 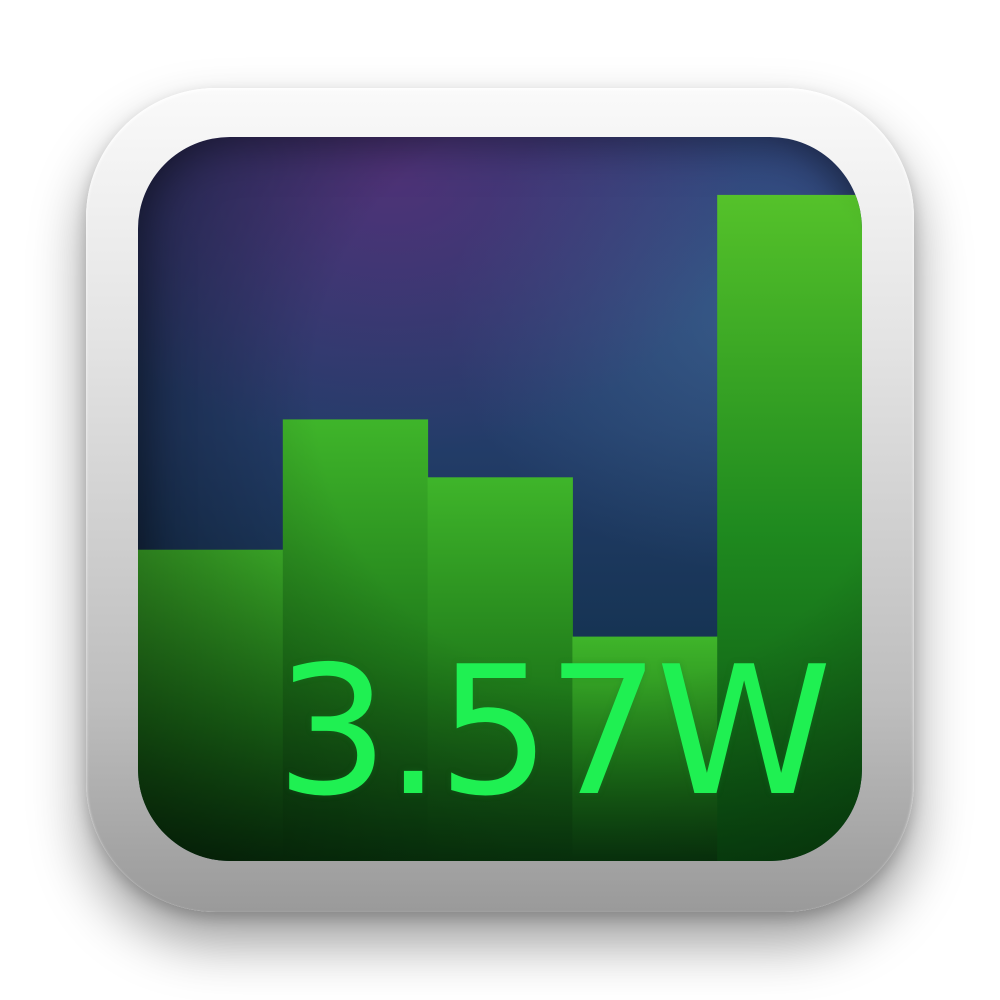 I want to click on power-readout: 3.57W, so click(x=553, y=731).